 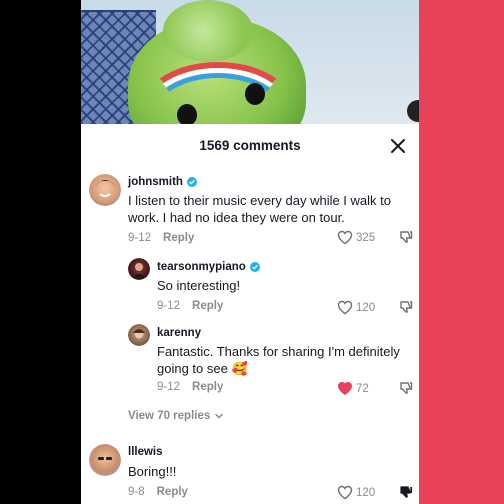 What do you see at coordinates (219, 416) in the screenshot?
I see `chevron-down-icon` at bounding box center [219, 416].